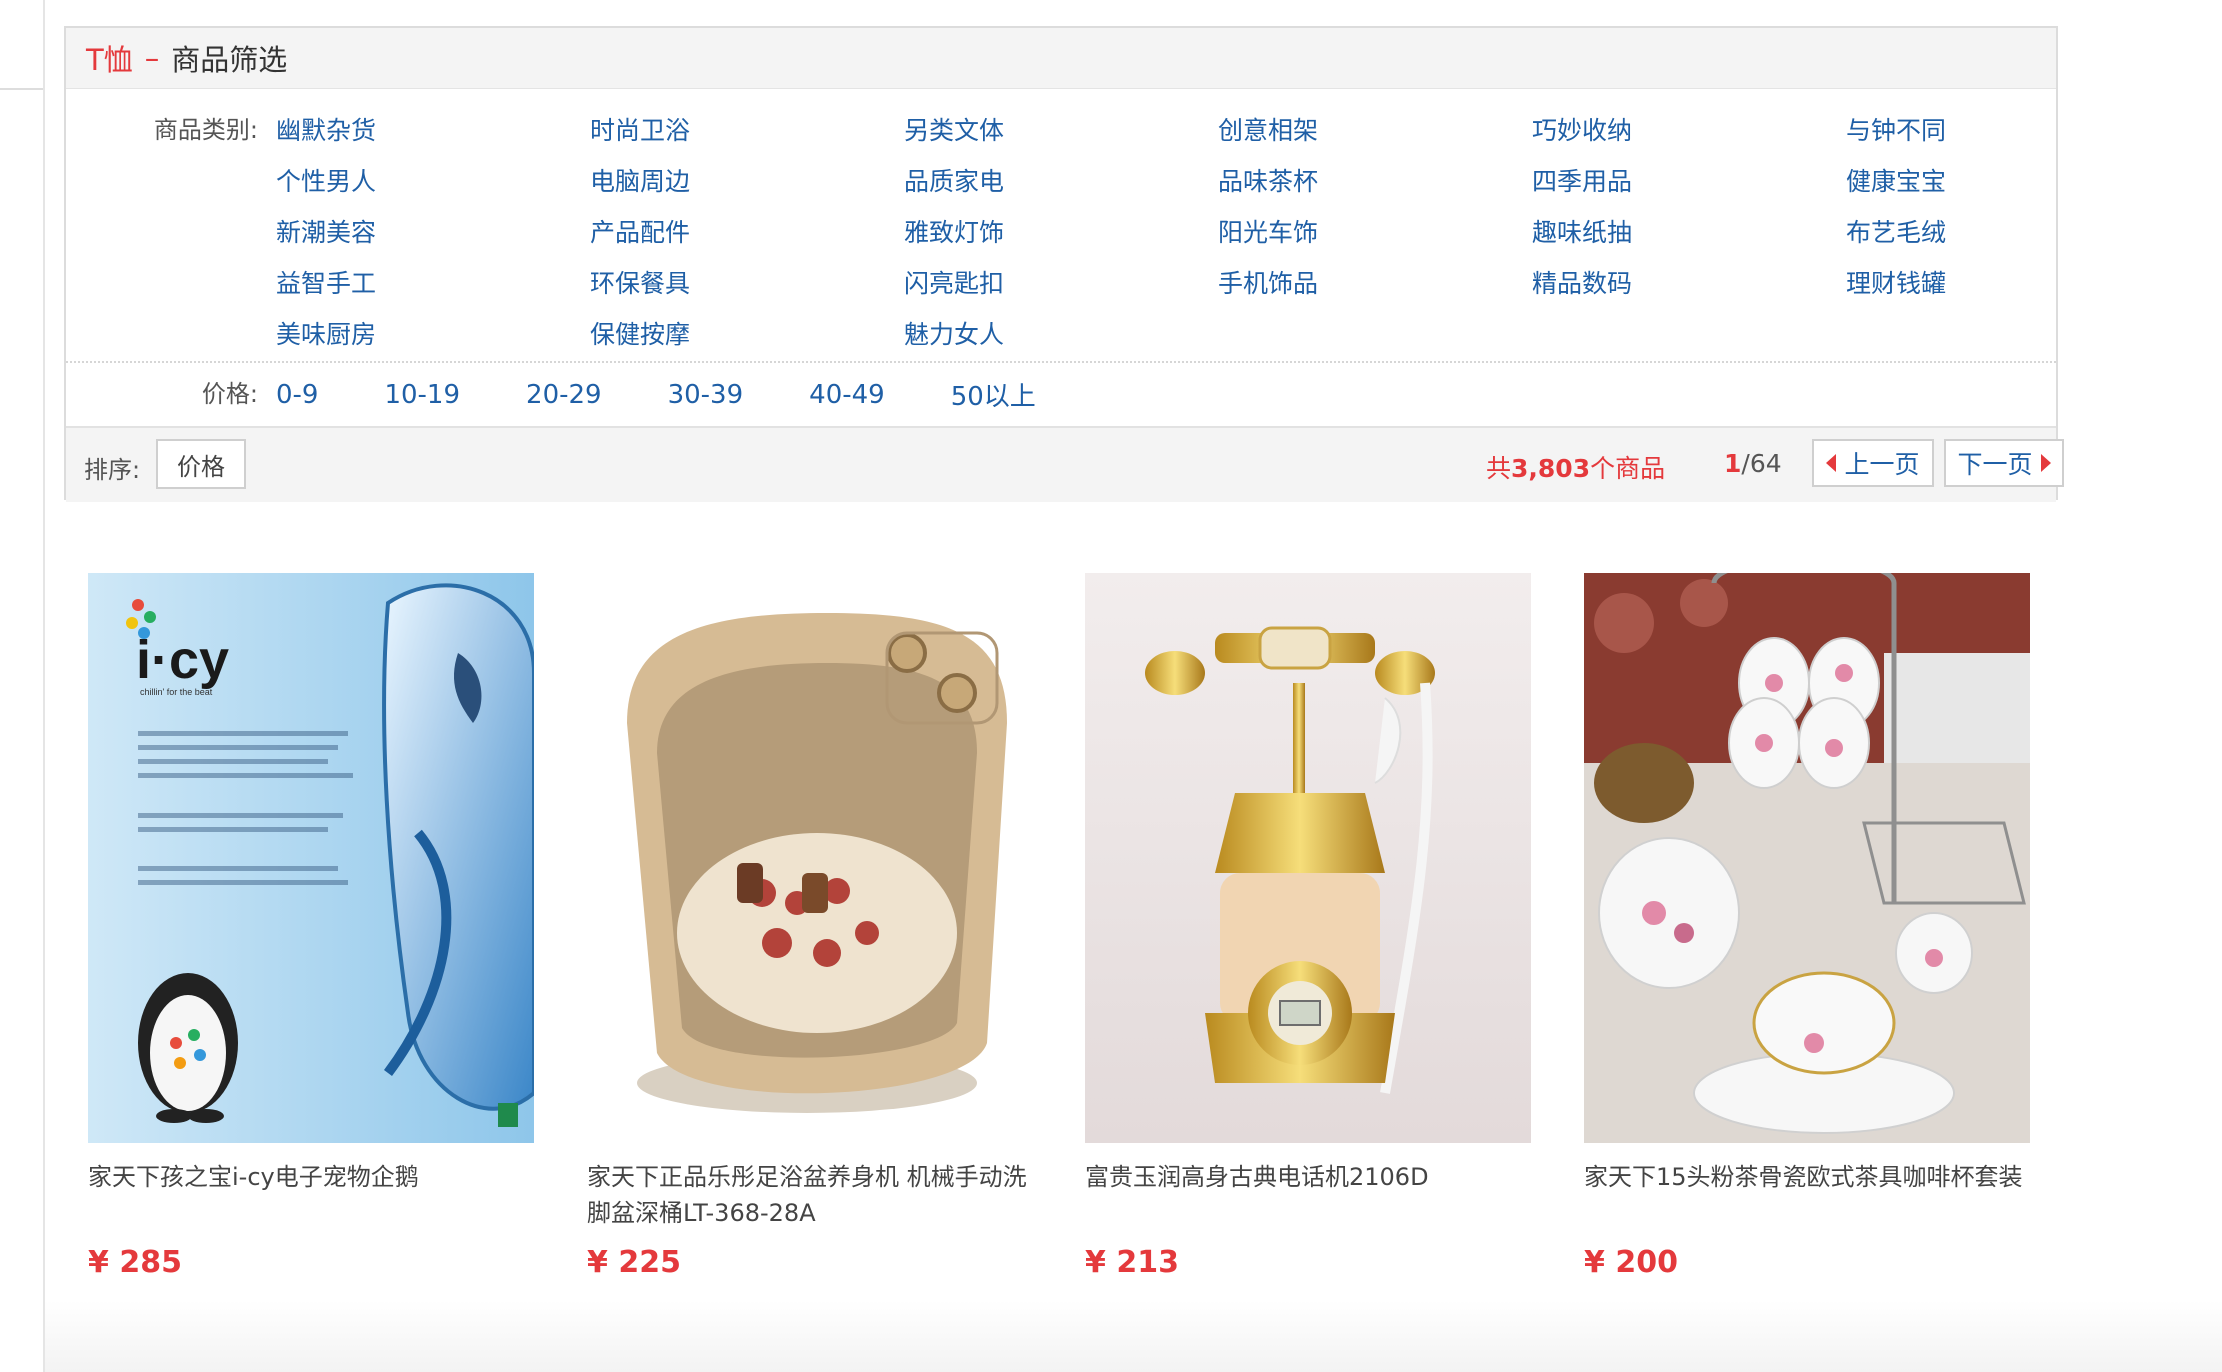 The image size is (2222, 1372). What do you see at coordinates (201, 464) in the screenshot?
I see `sort-by-price-button: 价格` at bounding box center [201, 464].